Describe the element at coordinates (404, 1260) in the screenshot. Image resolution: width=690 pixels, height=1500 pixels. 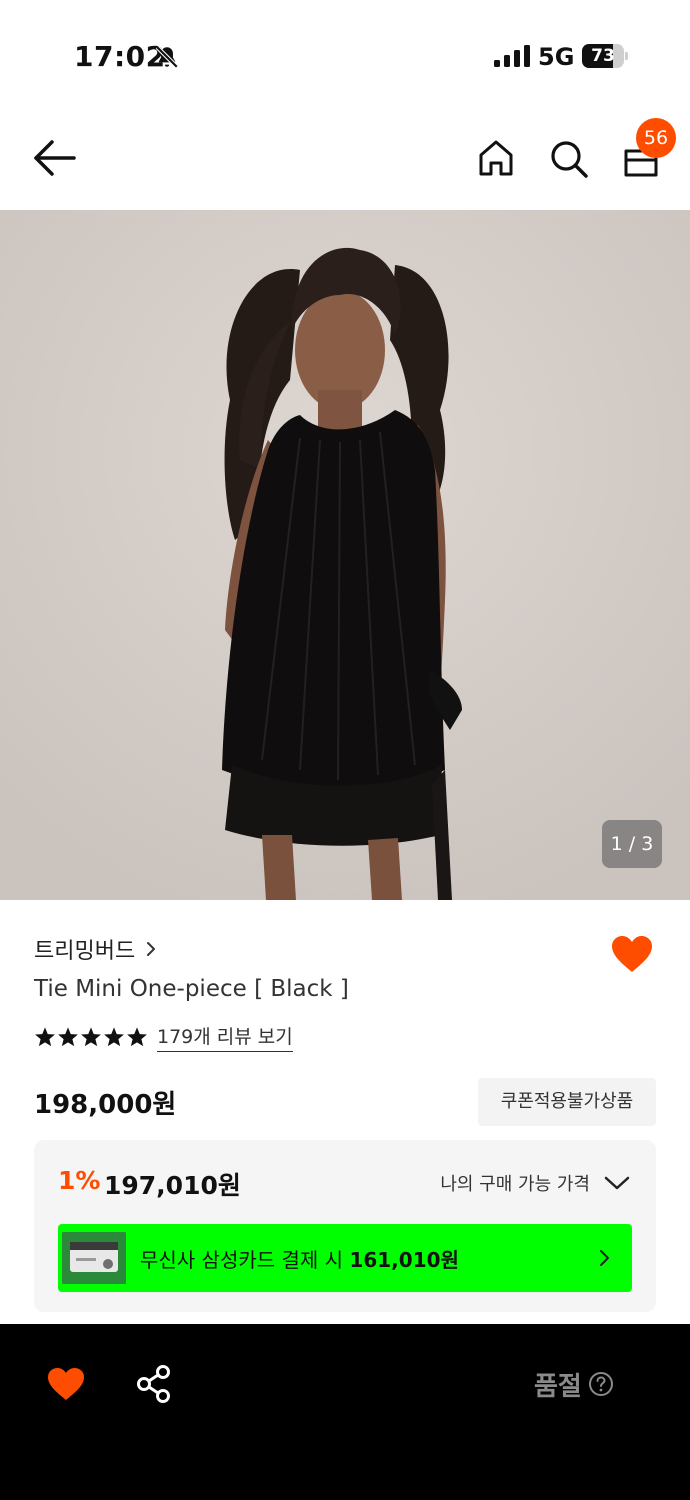
I see `card-promo-price: 161,010원` at that location.